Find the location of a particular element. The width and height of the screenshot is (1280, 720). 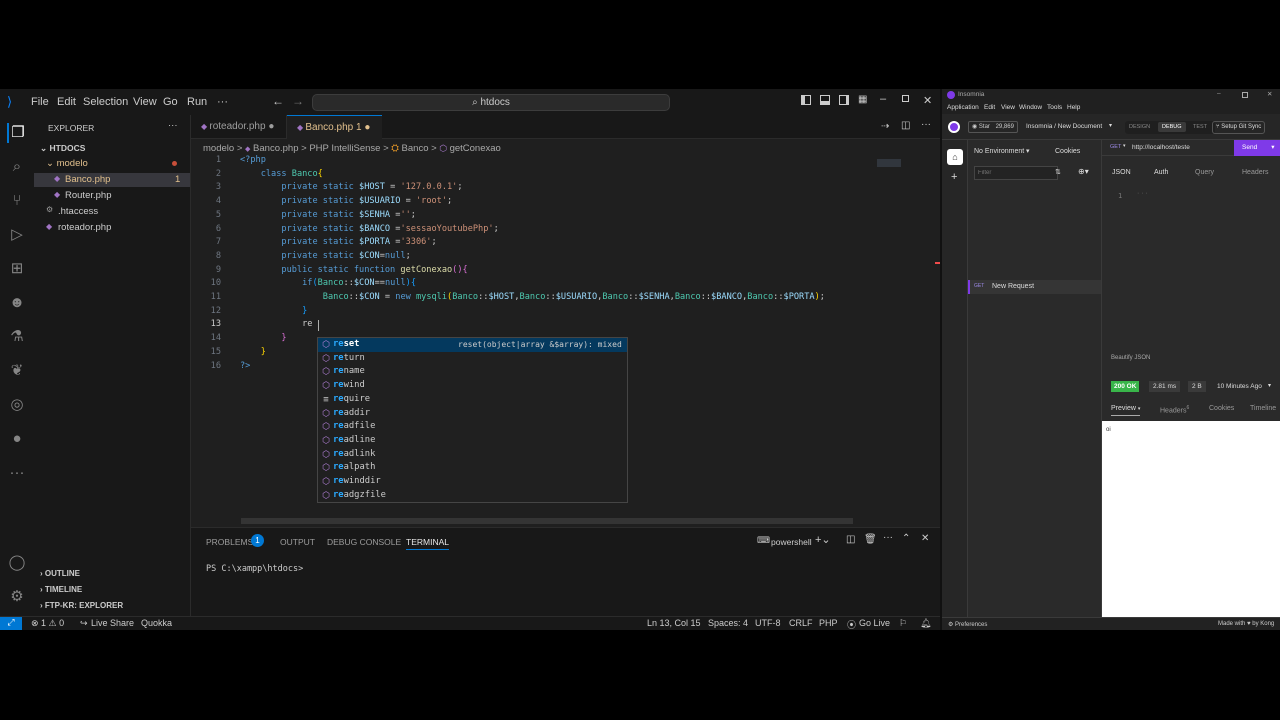

suggestion-item: ⬡ readlink is located at coordinates (472, 455).